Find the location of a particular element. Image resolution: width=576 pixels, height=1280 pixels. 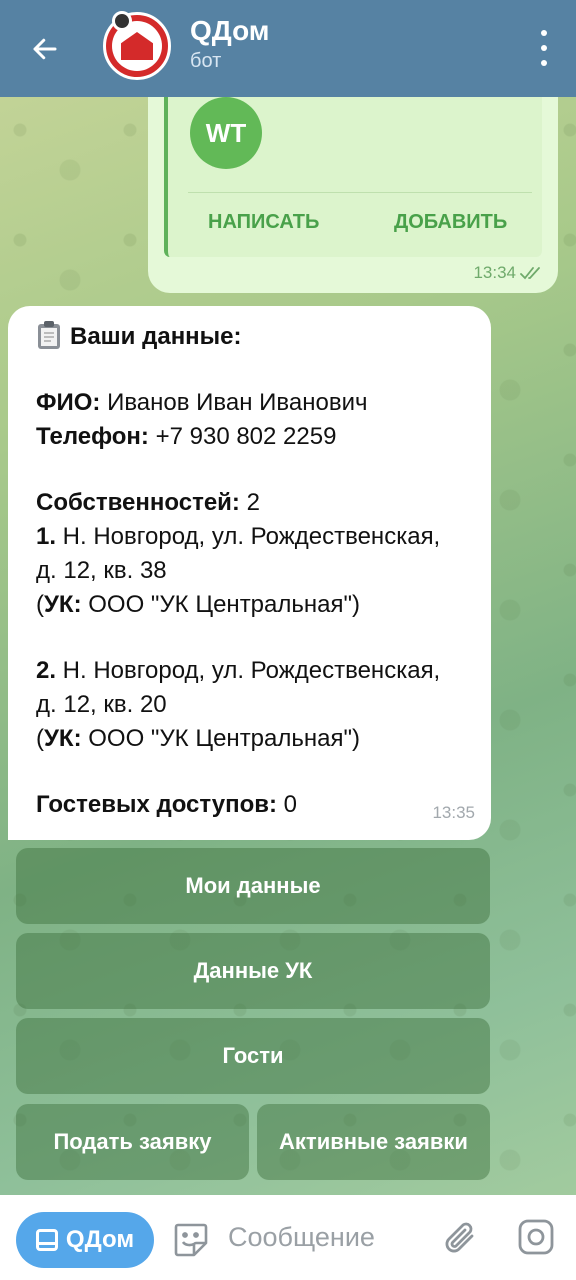

bot-menu-button: QДом is located at coordinates (85, 1240).